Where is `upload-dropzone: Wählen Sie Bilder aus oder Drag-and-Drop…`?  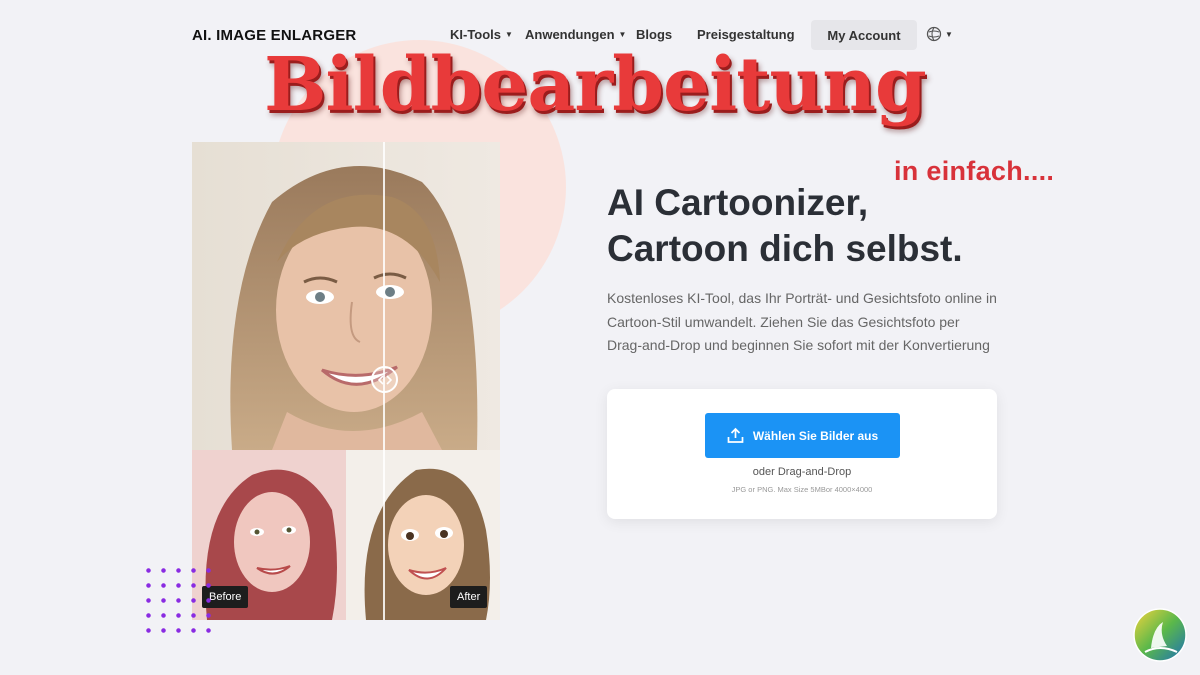 upload-dropzone: Wählen Sie Bilder aus oder Drag-and-Drop… is located at coordinates (802, 454).